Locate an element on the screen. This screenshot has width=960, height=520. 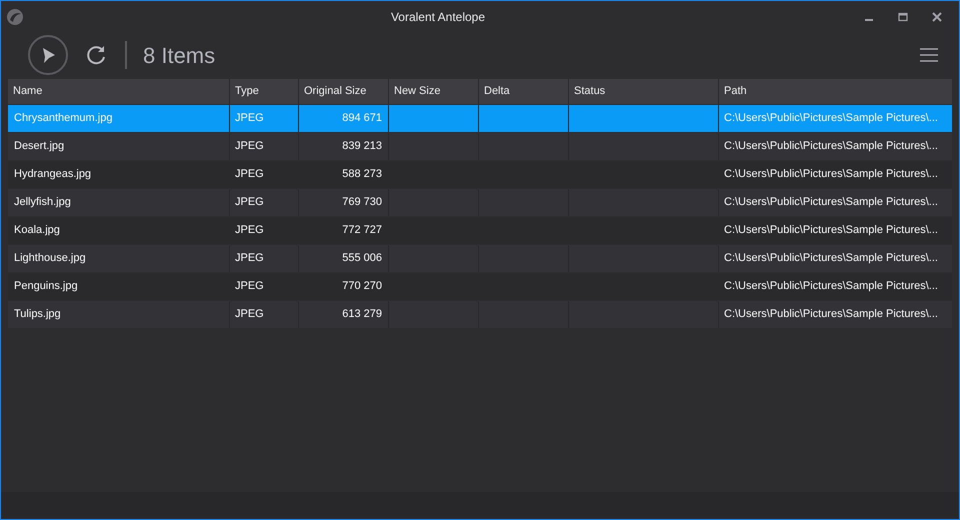
column-header: Type is located at coordinates (263, 91).